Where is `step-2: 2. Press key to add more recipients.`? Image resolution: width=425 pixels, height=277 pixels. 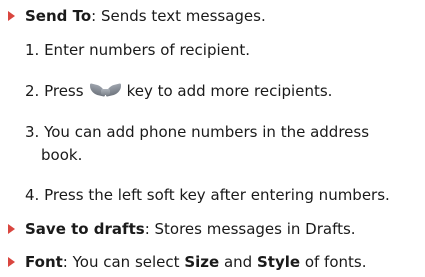 step-2: 2. Press key to add more recipients. is located at coordinates (178, 91).